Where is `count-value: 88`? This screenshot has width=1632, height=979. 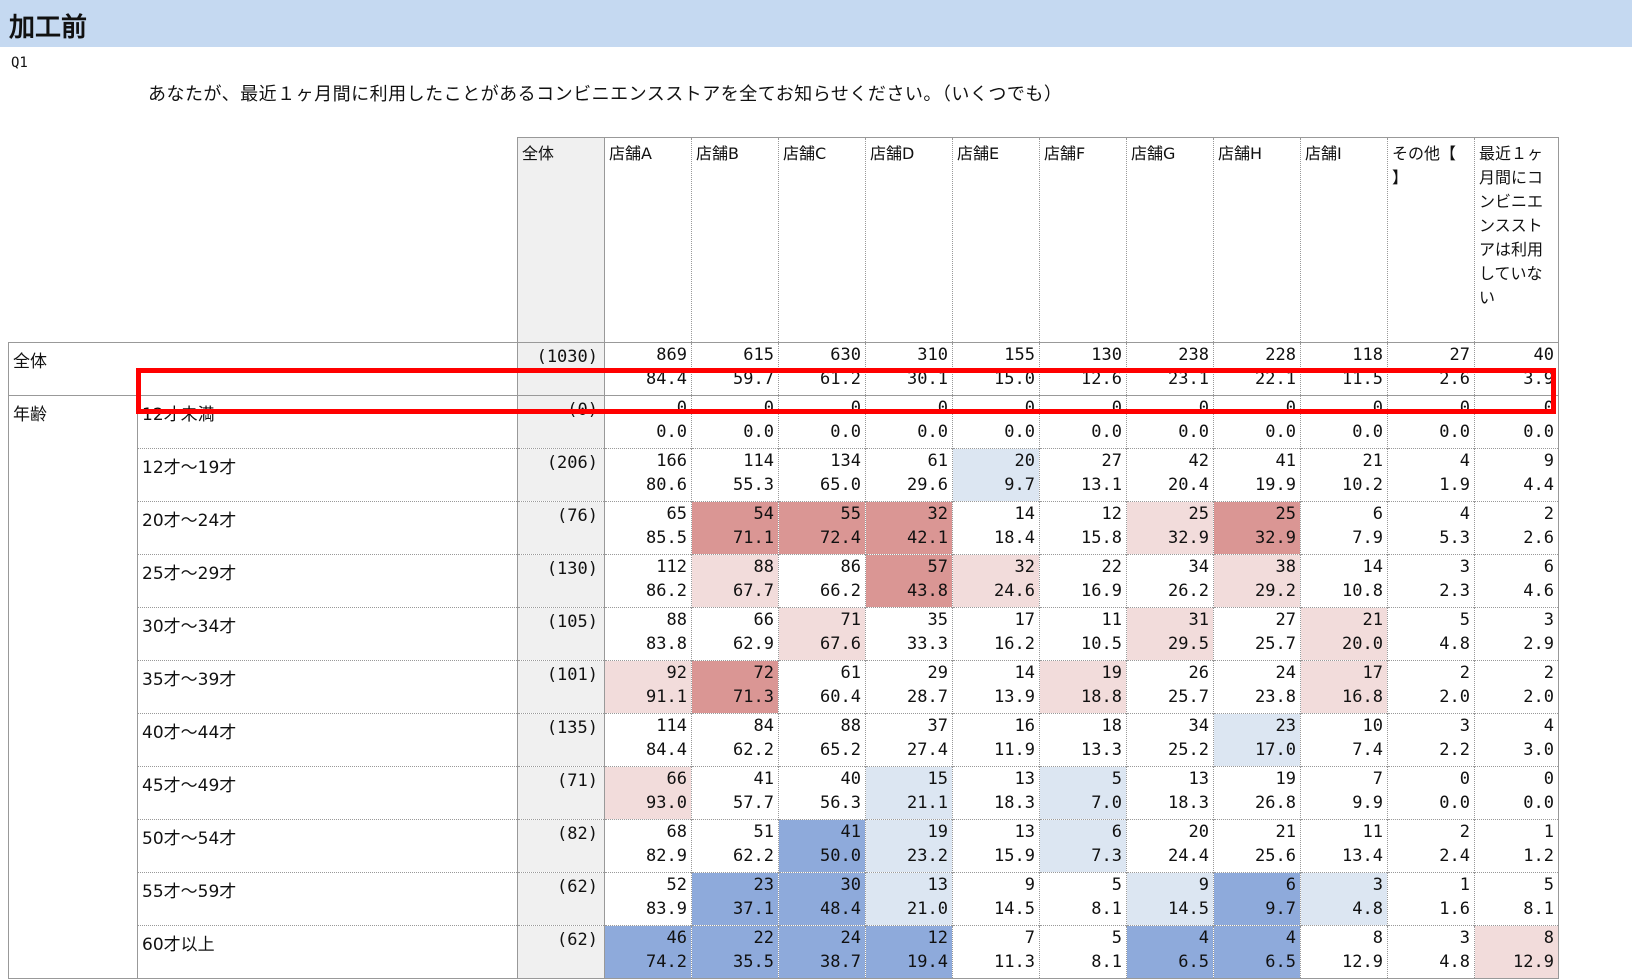
count-value: 88 is located at coordinates (850, 726).